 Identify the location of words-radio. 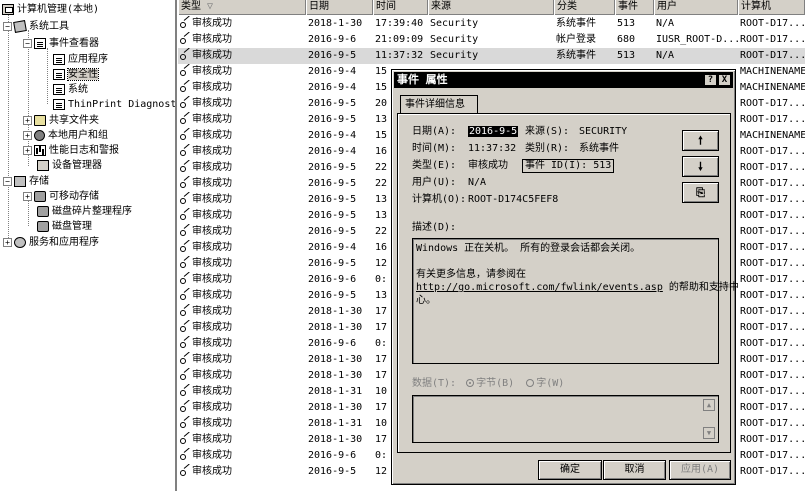
(530, 383).